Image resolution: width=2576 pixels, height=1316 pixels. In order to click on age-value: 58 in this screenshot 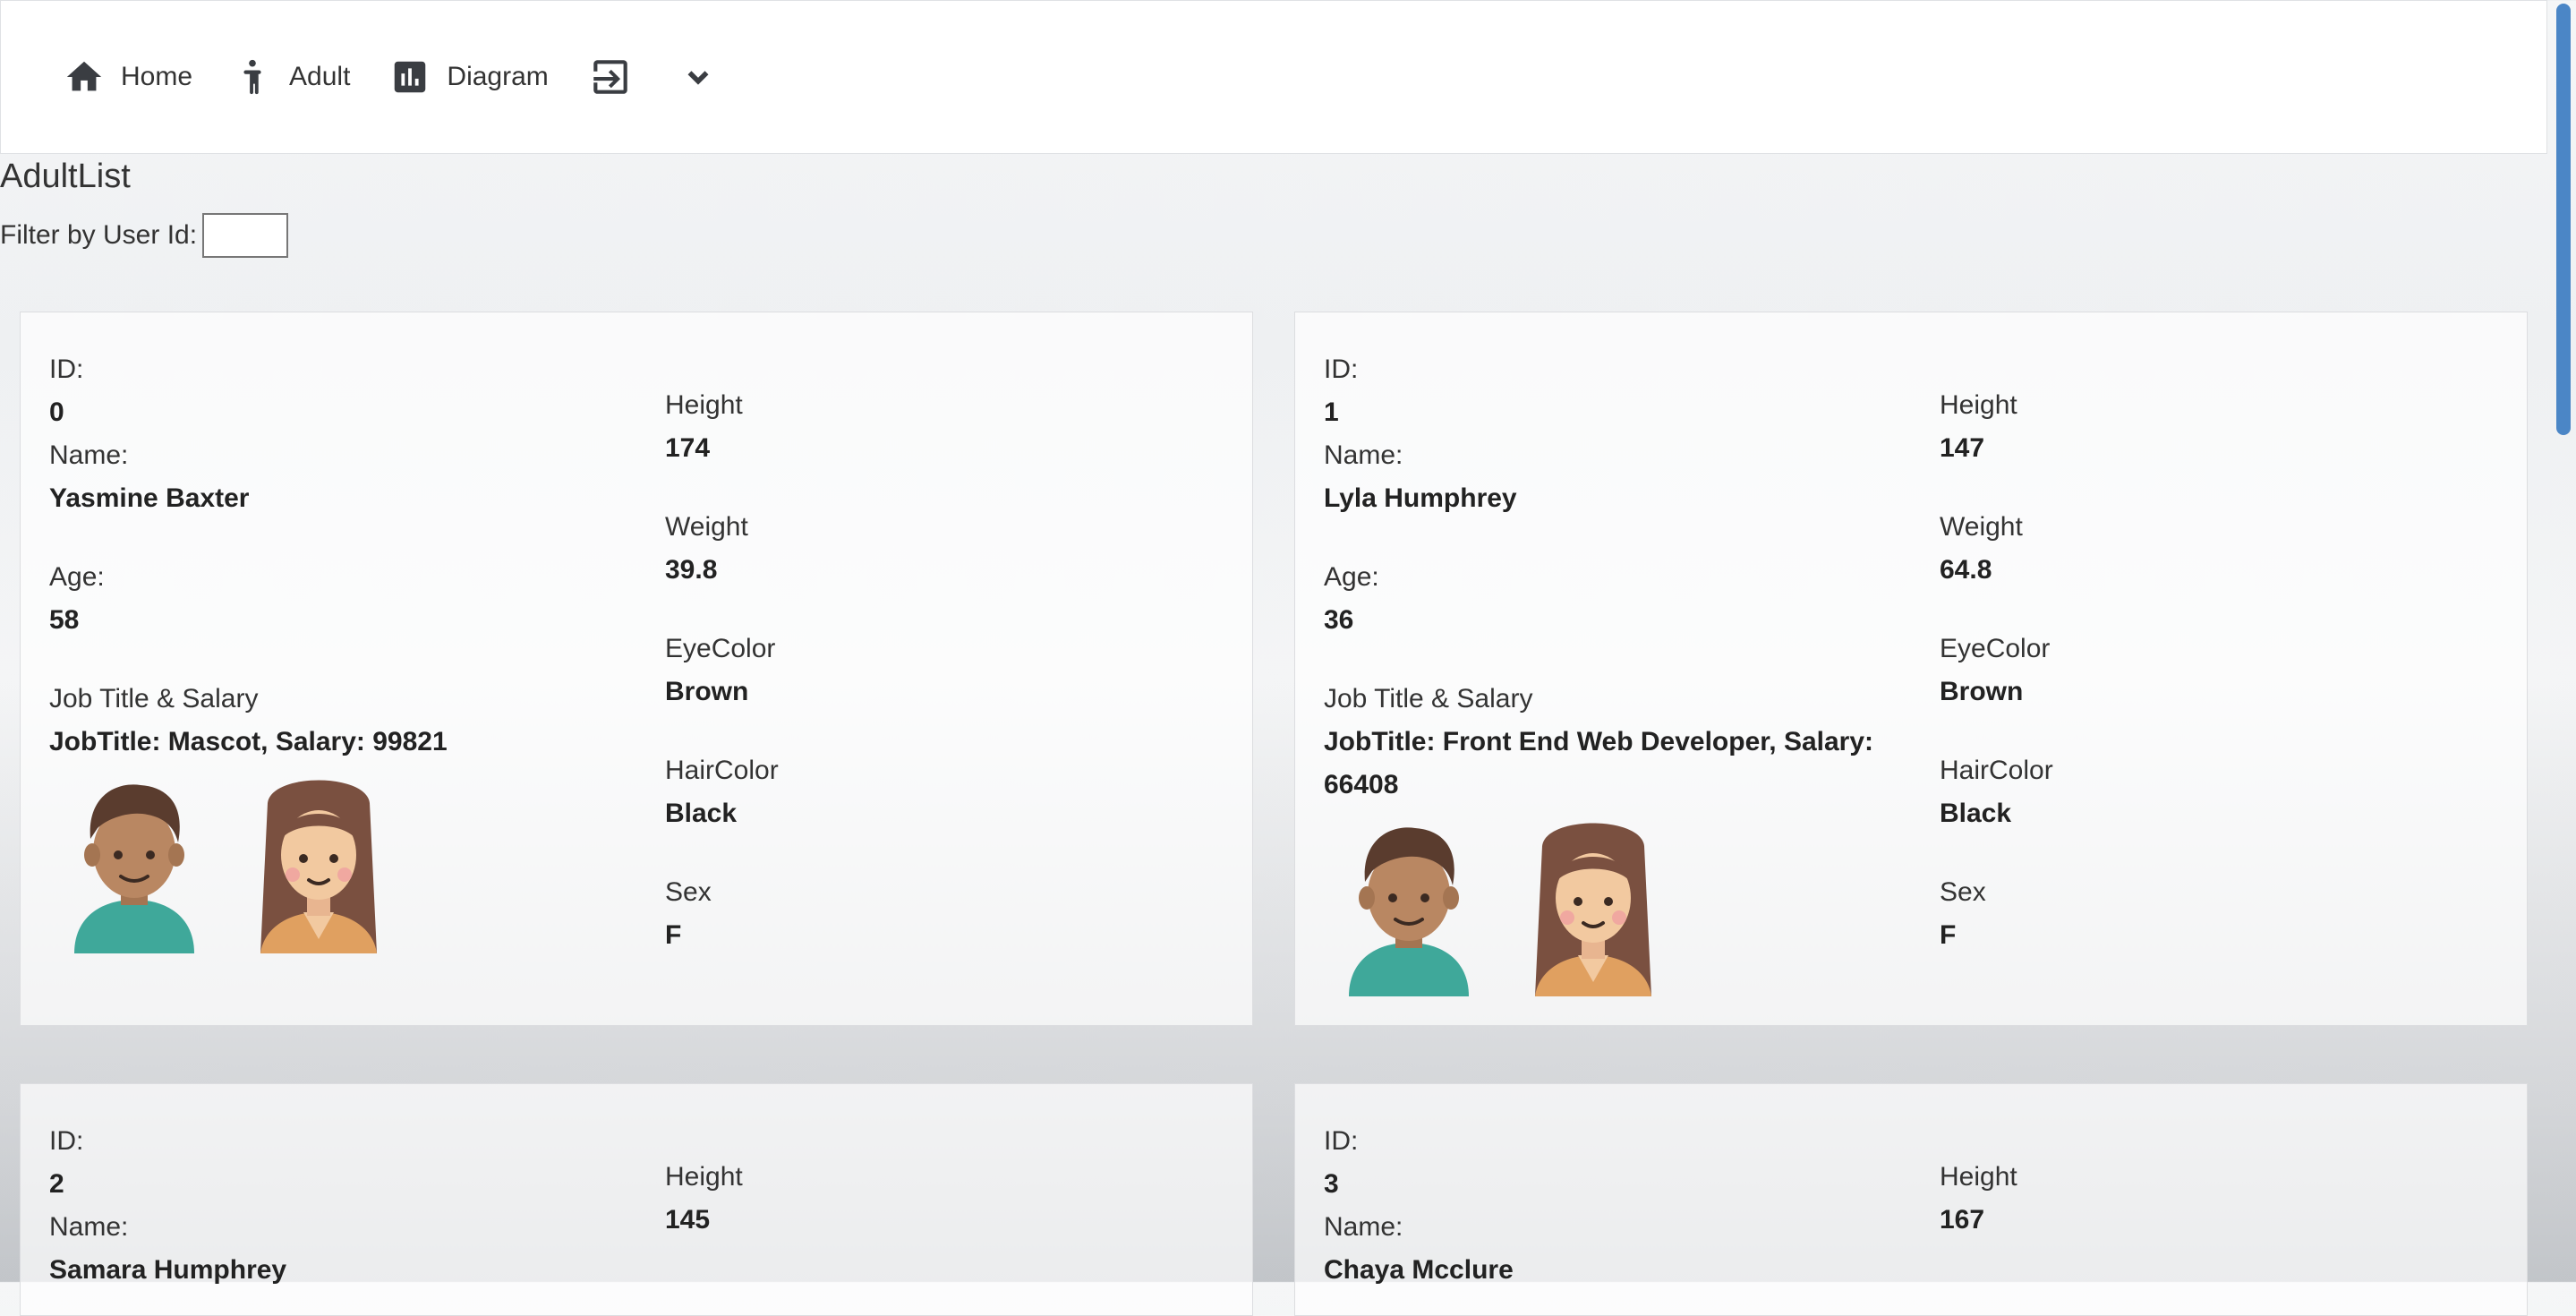, I will do `click(64, 620)`.